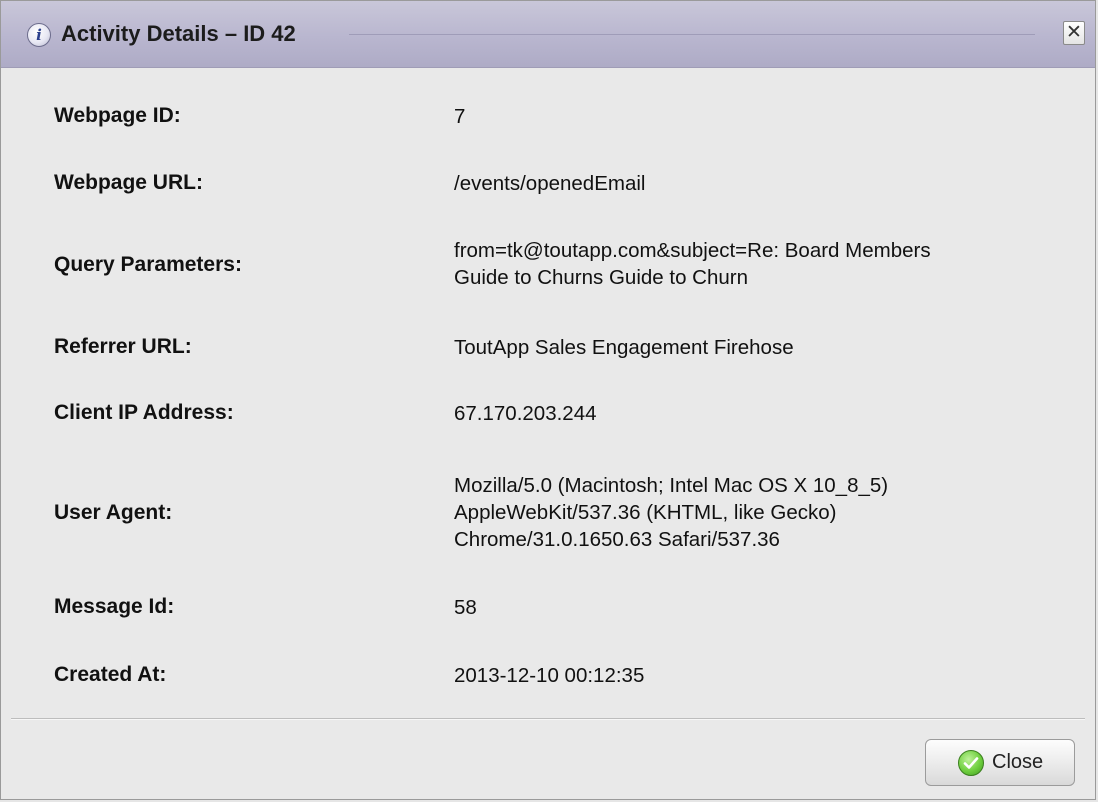 This screenshot has height=802, width=1098. Describe the element at coordinates (548, 34) in the screenshot. I see `dialog-titlebar: i Activity Details – ID 42 ✕` at that location.